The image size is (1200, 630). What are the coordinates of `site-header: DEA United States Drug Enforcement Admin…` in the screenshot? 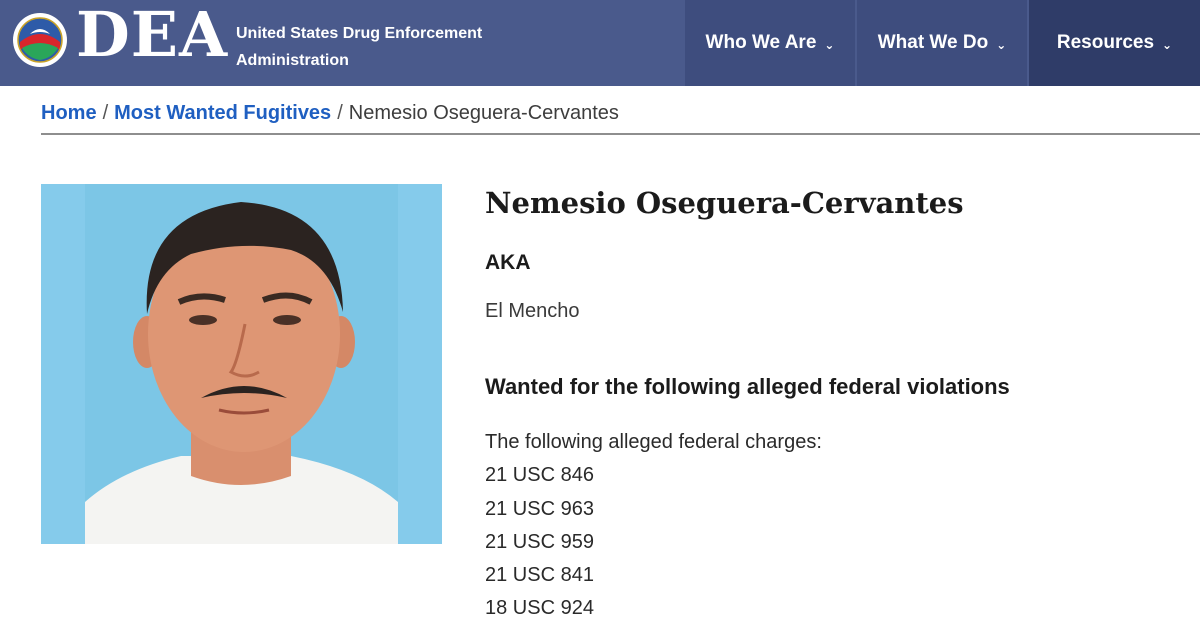 It's located at (600, 43).